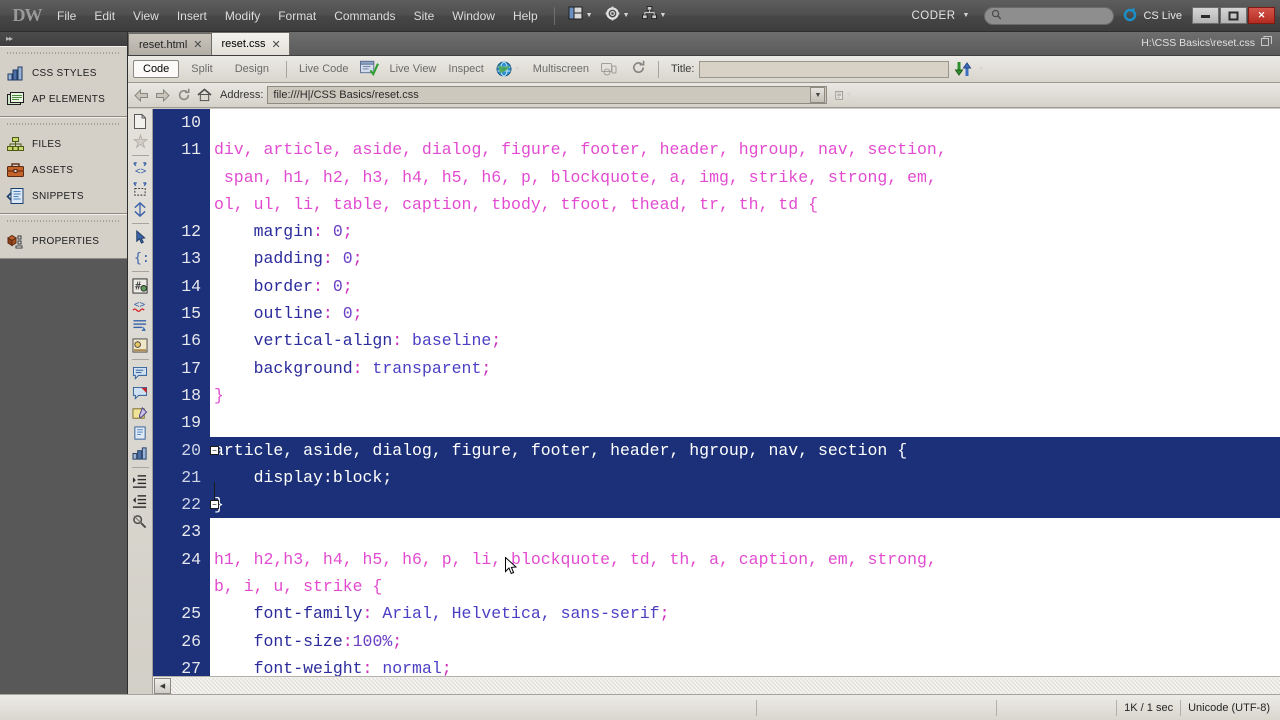 This screenshot has height=720, width=1280. Describe the element at coordinates (297, 16) in the screenshot. I see `menu-format: Format` at that location.